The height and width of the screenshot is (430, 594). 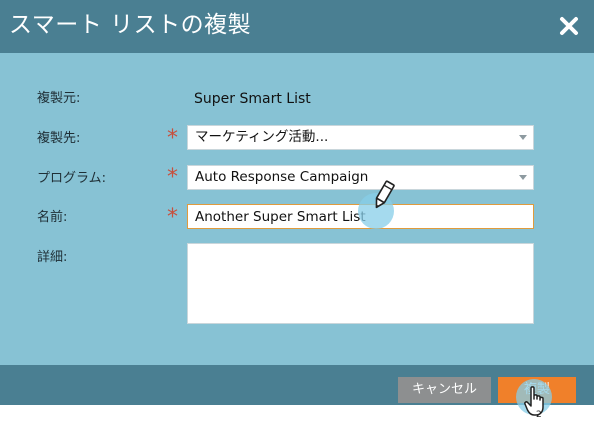 I want to click on program-label: プログラム:, so click(x=71, y=178).